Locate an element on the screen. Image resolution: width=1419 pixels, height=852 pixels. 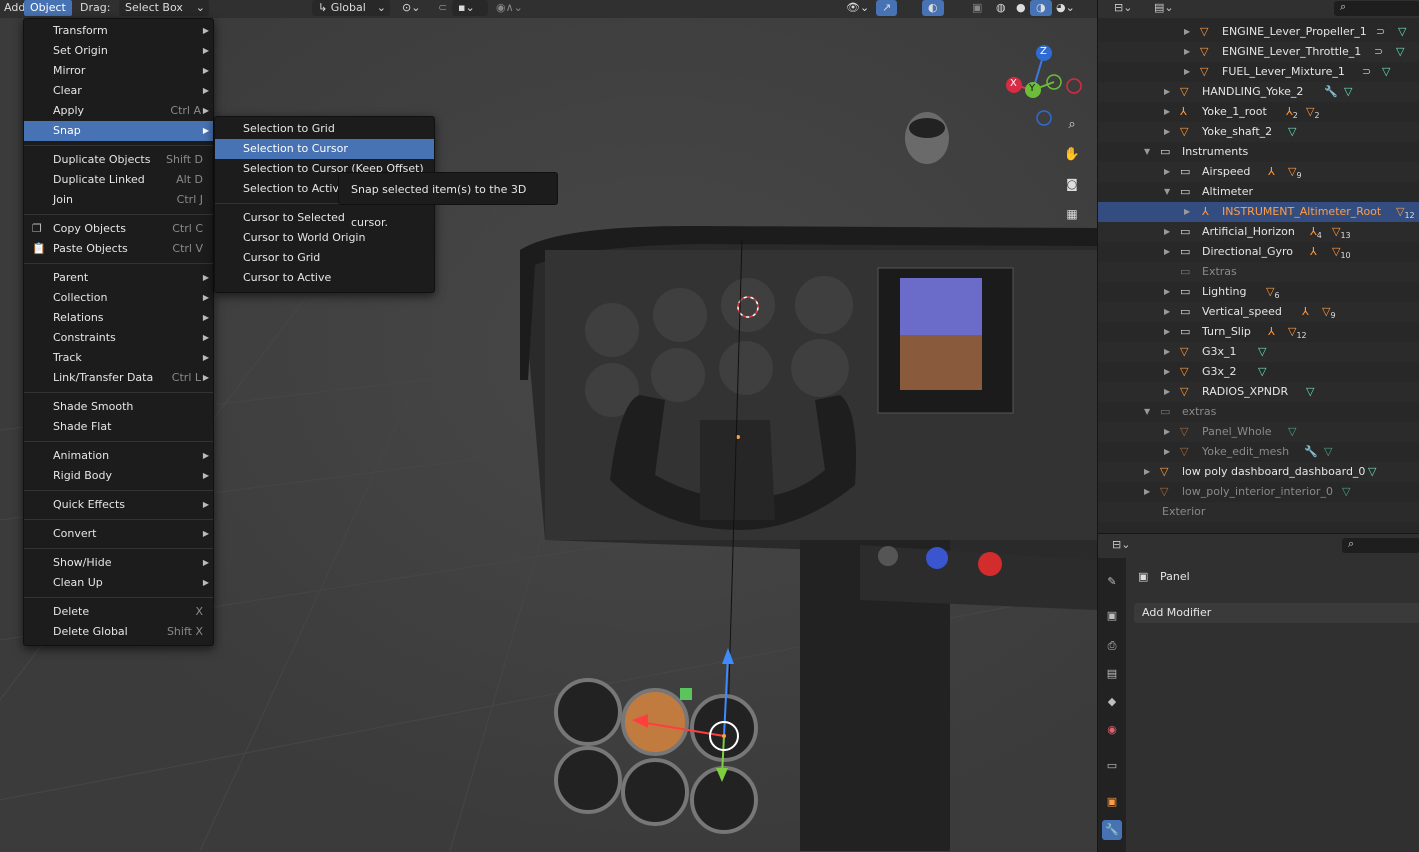
menu-item-cursor-to-world-origin: Cursor to World Origin is located at coordinates (324, 238).